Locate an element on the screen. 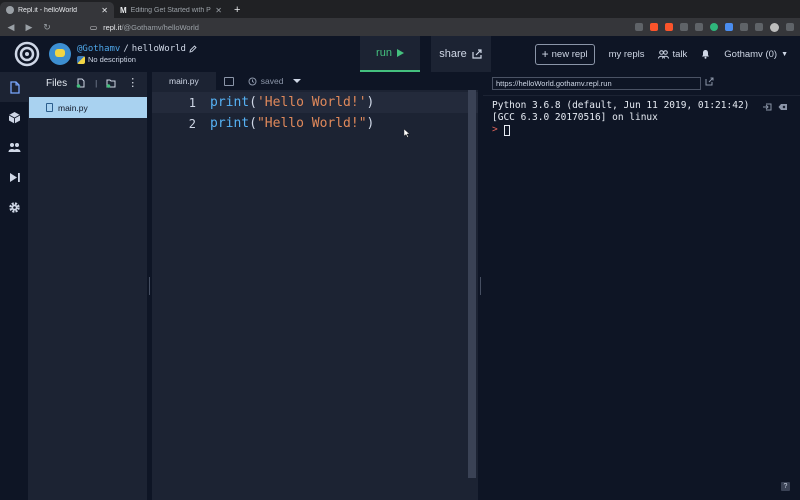 Image resolution: width=800 pixels, height=500 pixels. exit-icon is located at coordinates (767, 107).